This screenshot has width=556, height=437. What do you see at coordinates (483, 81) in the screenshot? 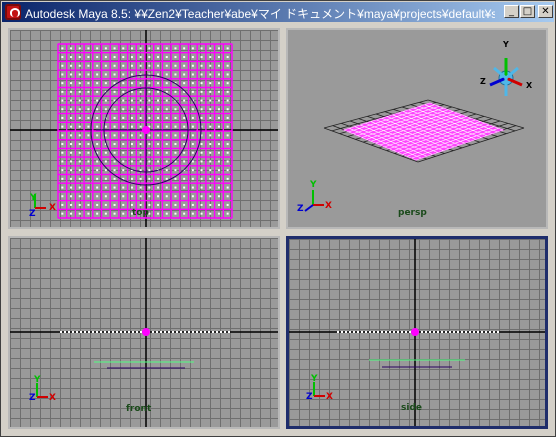
I see `cube-z-label: Z` at bounding box center [483, 81].